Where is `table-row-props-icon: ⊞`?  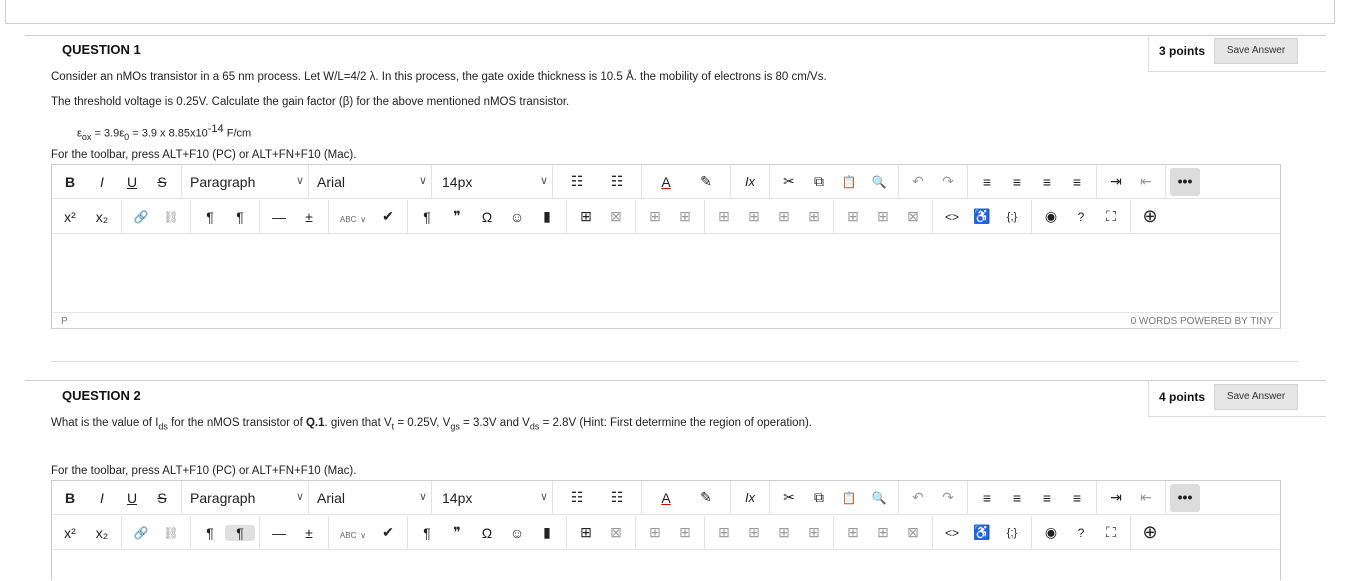 table-row-props-icon: ⊞ is located at coordinates (655, 216).